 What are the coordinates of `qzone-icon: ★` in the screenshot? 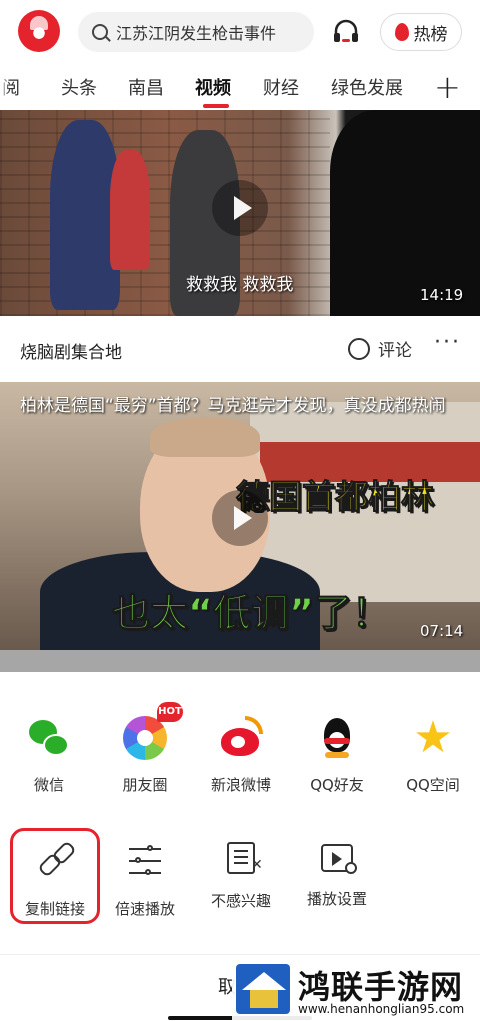 It's located at (433, 737).